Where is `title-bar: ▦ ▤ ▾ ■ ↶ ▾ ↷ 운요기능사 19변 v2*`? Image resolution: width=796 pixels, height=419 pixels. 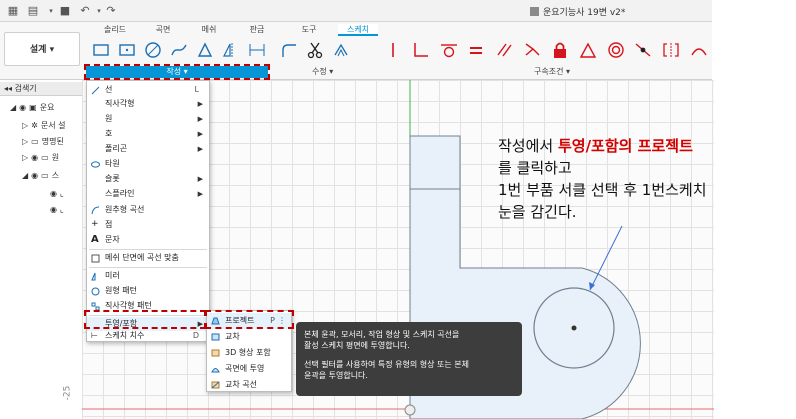 title-bar: ▦ ▤ ▾ ■ ↶ ▾ ↷ 운요기능사 19변 v2* is located at coordinates (356, 11).